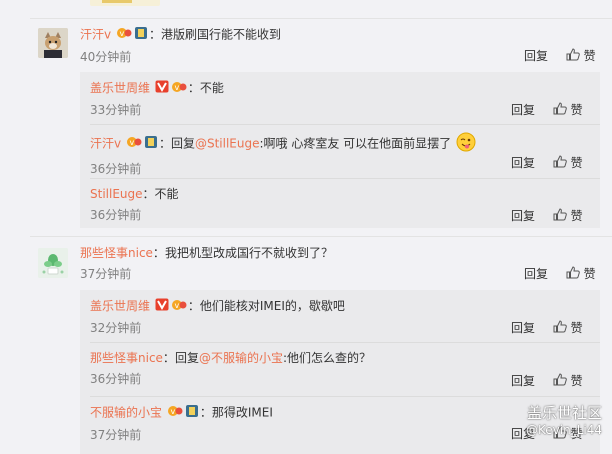 The image size is (612, 454). I want to click on mention-link: @不服输的小宝, so click(241, 358).